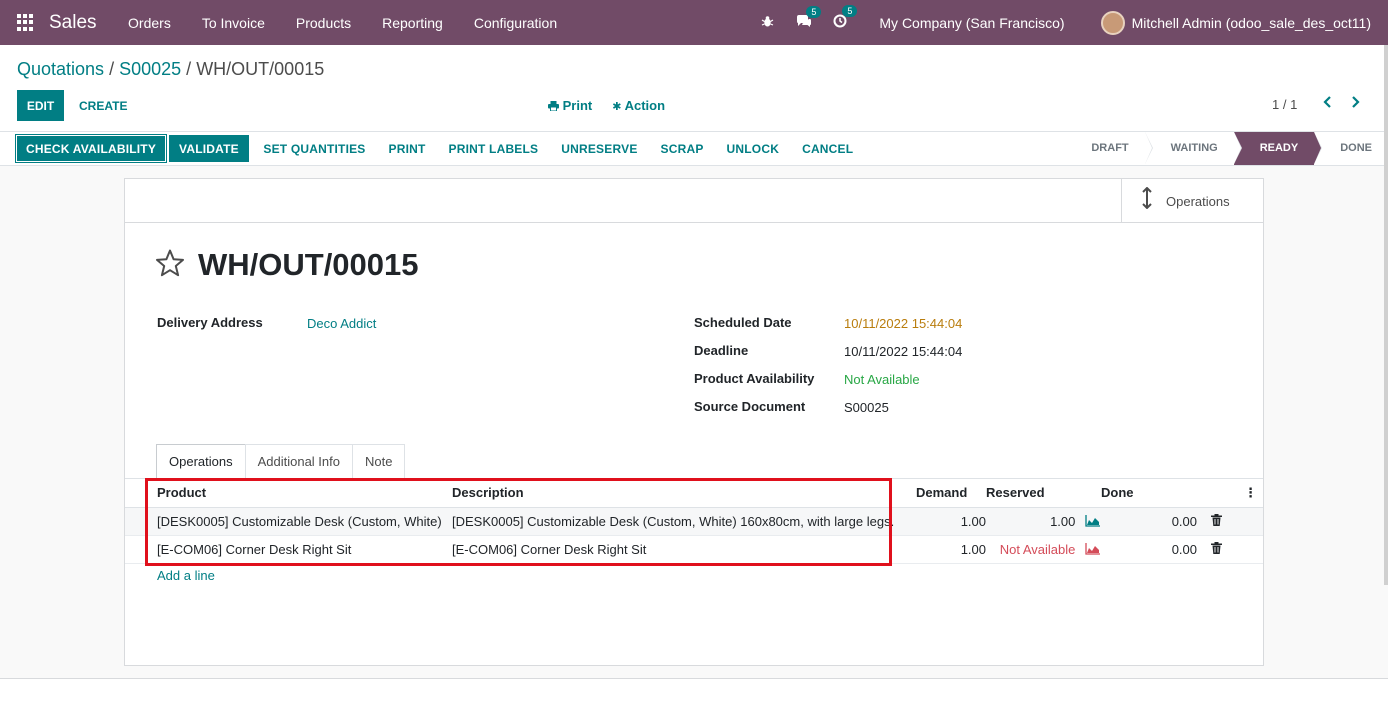 The image size is (1388, 704). Describe the element at coordinates (308, 264) in the screenshot. I see `record-title: WH/OUT/00015` at that location.